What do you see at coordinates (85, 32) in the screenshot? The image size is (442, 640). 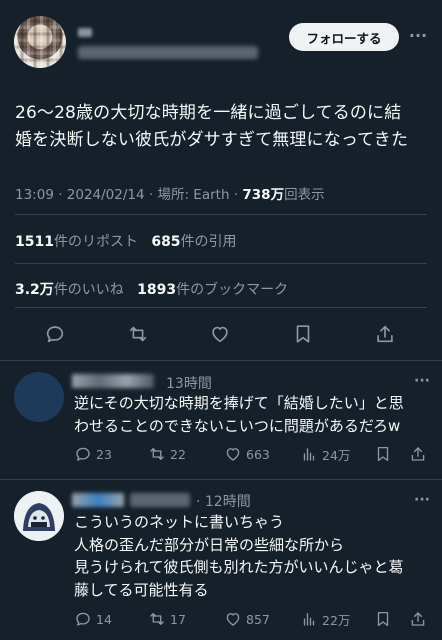 I see `author-name-blurred` at bounding box center [85, 32].